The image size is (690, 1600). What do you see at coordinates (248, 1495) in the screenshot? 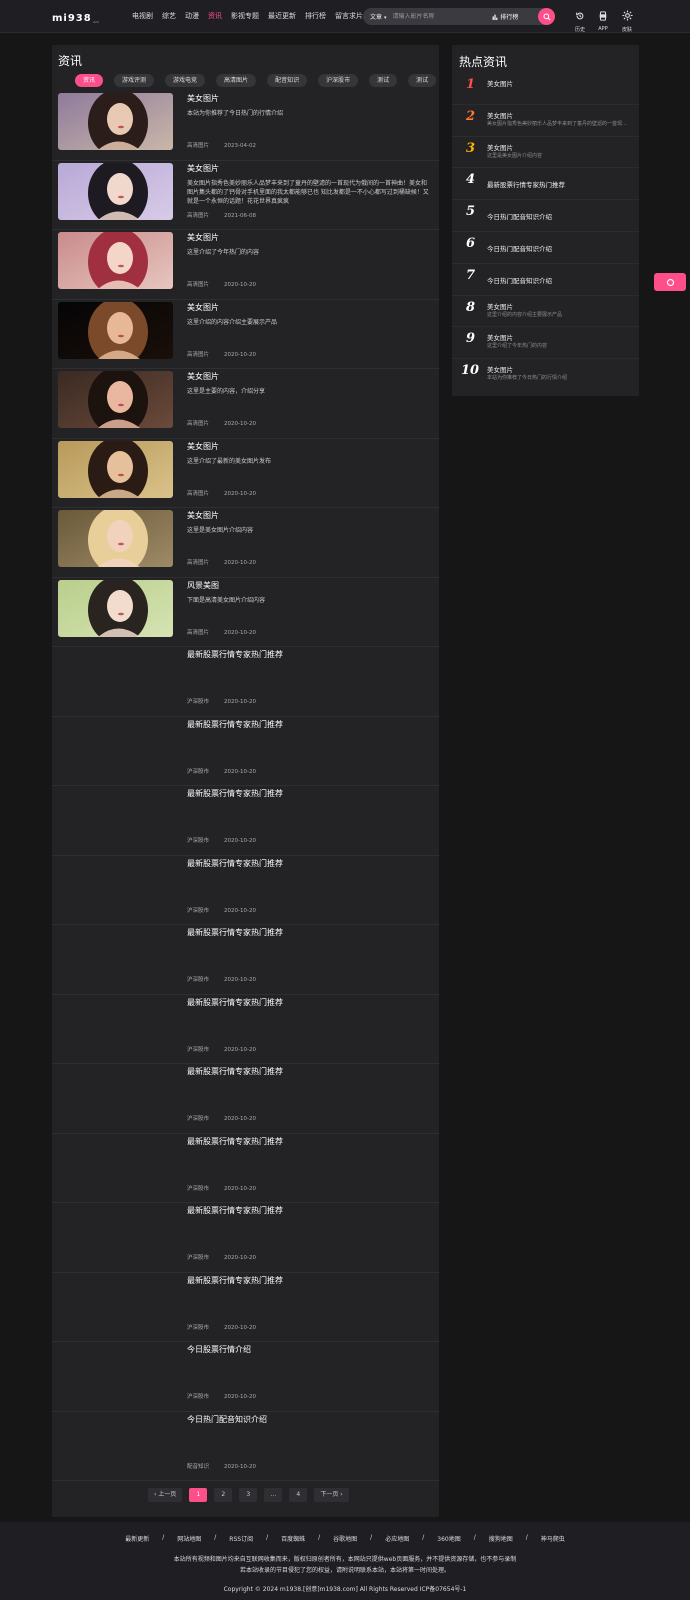
I see `page-button: 3` at bounding box center [248, 1495].